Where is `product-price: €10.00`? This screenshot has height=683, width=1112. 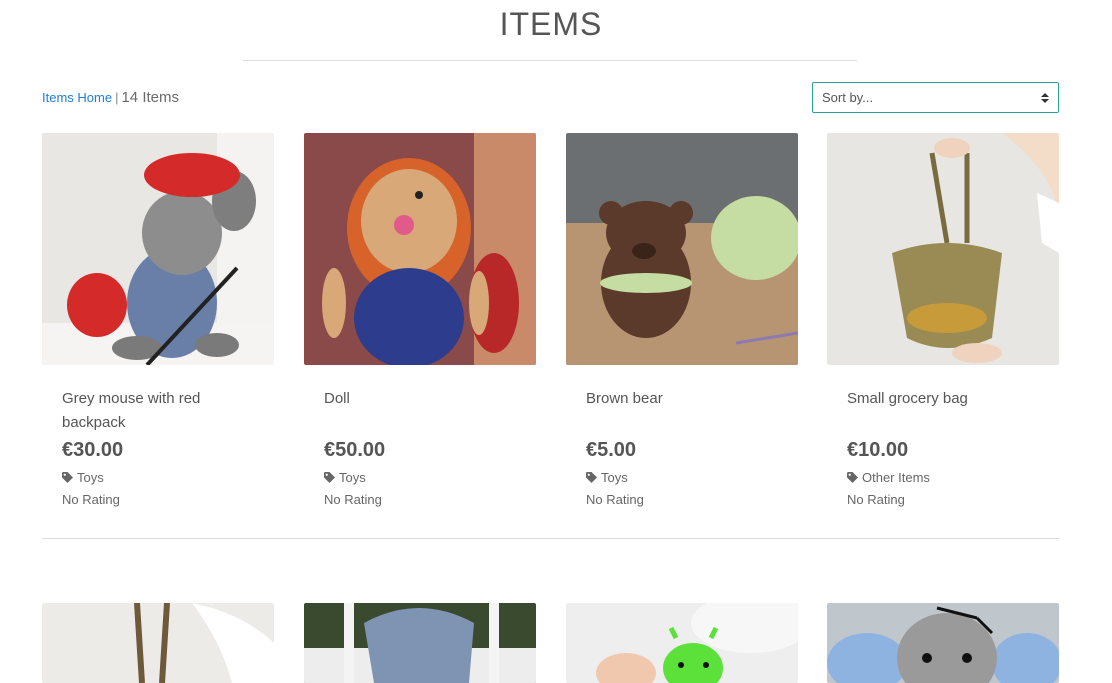 product-price: €10.00 is located at coordinates (878, 450).